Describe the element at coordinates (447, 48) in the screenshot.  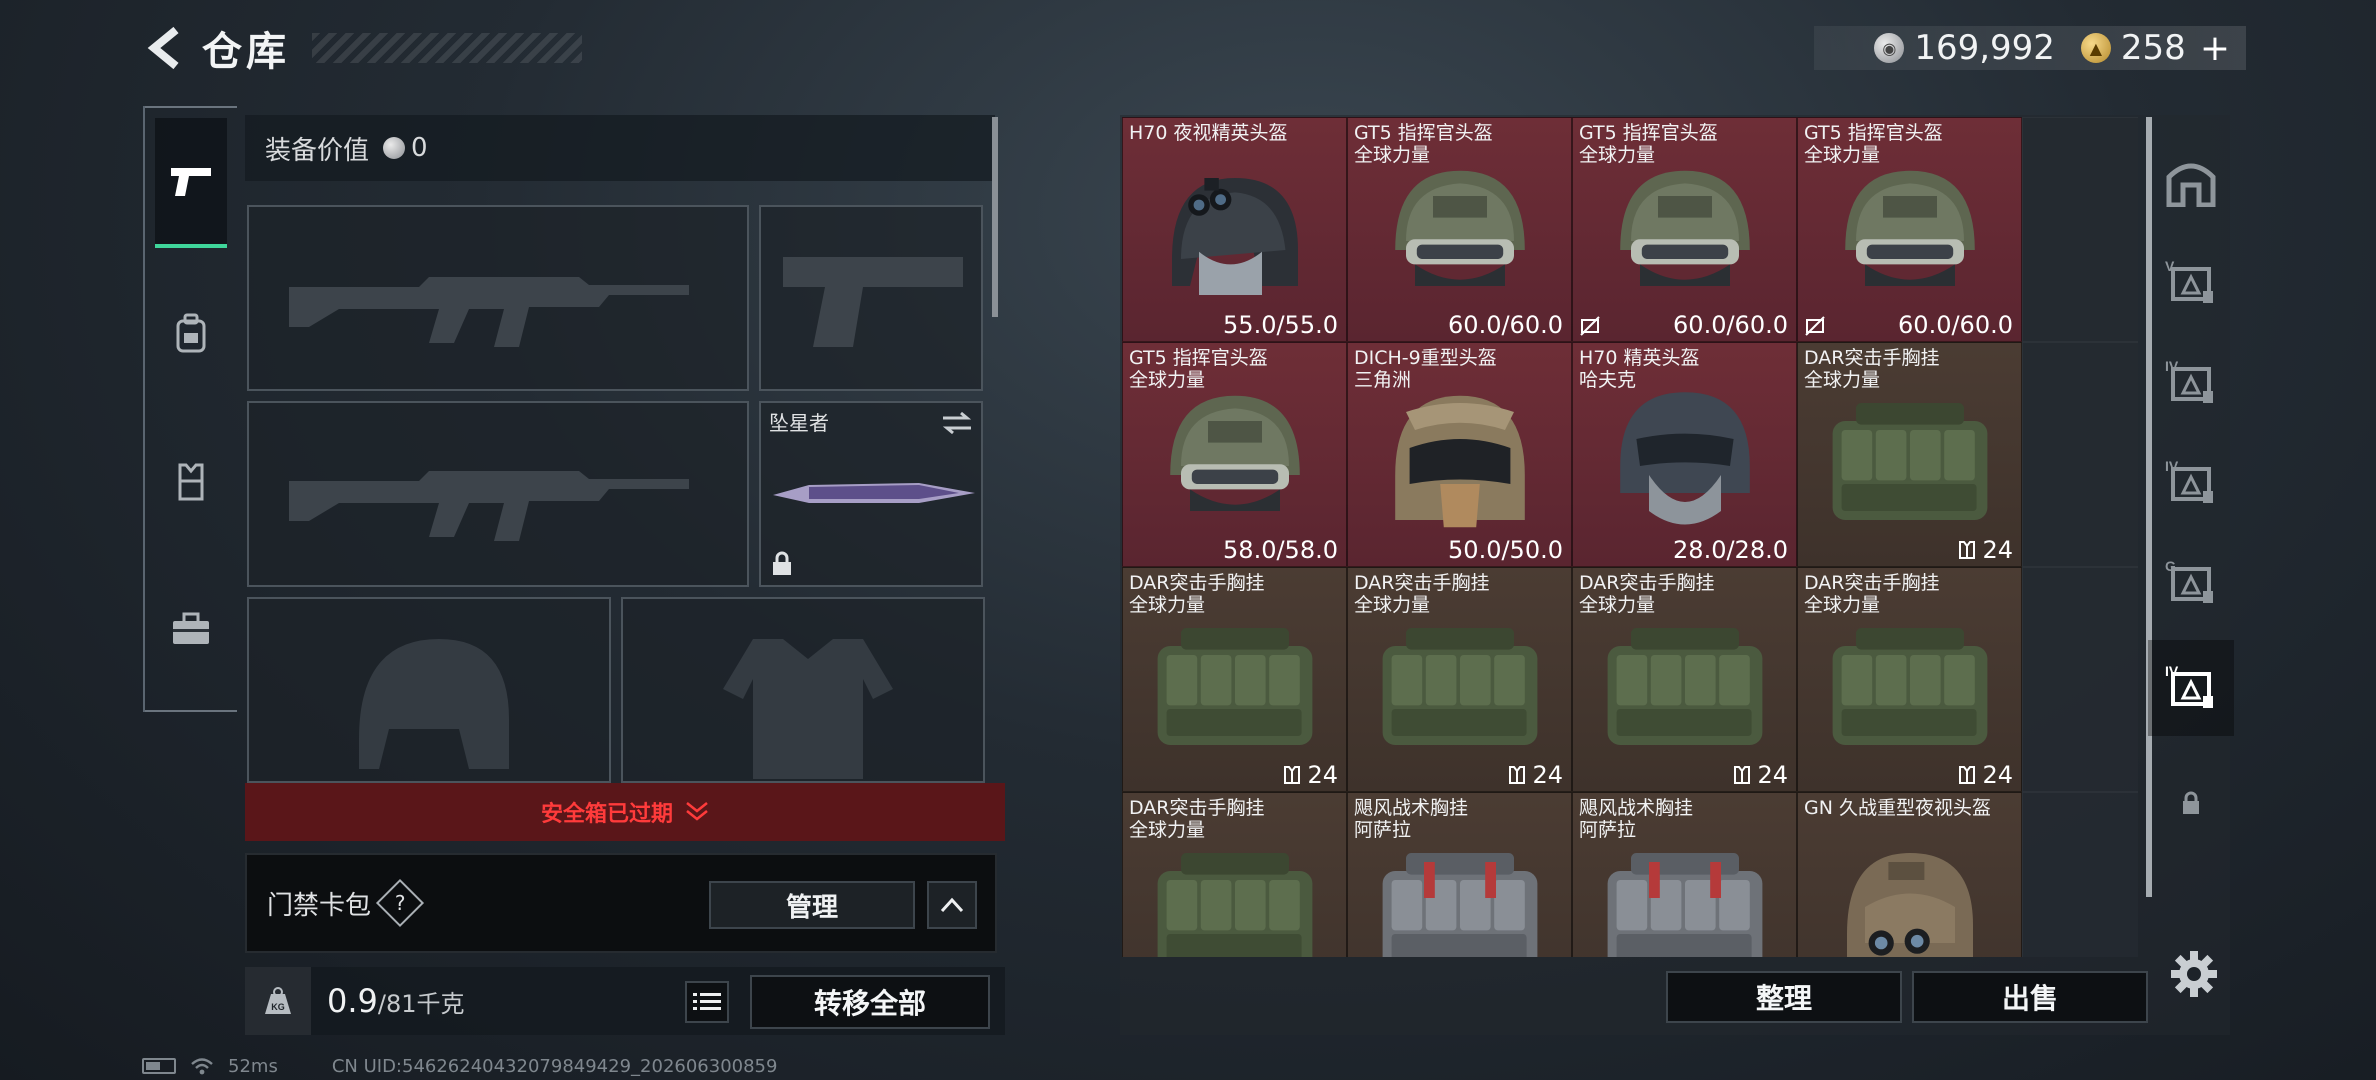
I see `title-decoration` at that location.